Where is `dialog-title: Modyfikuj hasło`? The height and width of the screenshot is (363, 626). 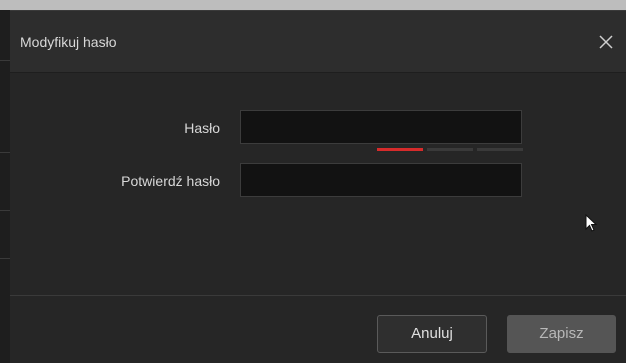
dialog-title: Modyfikuj hasło is located at coordinates (68, 42).